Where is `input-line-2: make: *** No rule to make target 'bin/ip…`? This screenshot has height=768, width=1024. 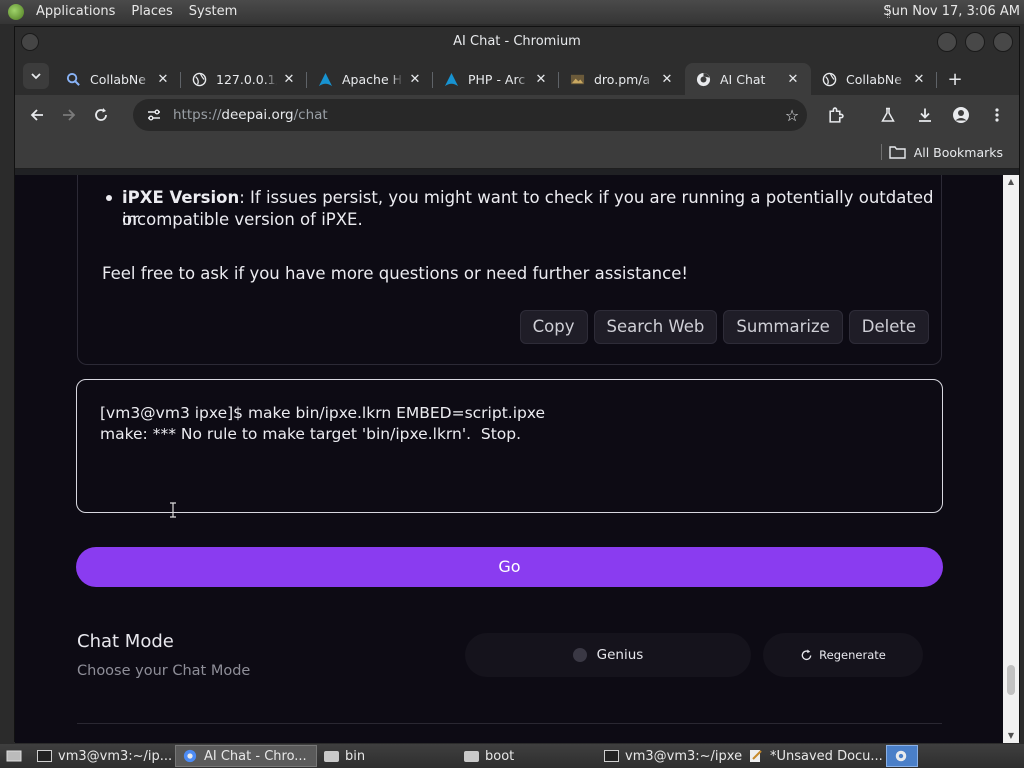 input-line-2: make: *** No rule to make target 'bin/ip… is located at coordinates (311, 434).